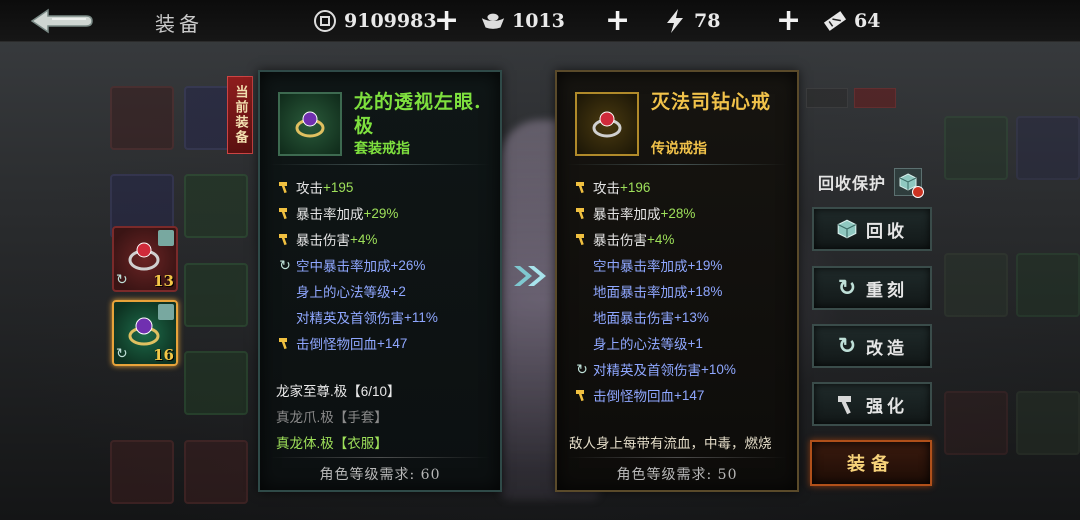  I want to click on recycle-protect: 回收保护, so click(871, 183).